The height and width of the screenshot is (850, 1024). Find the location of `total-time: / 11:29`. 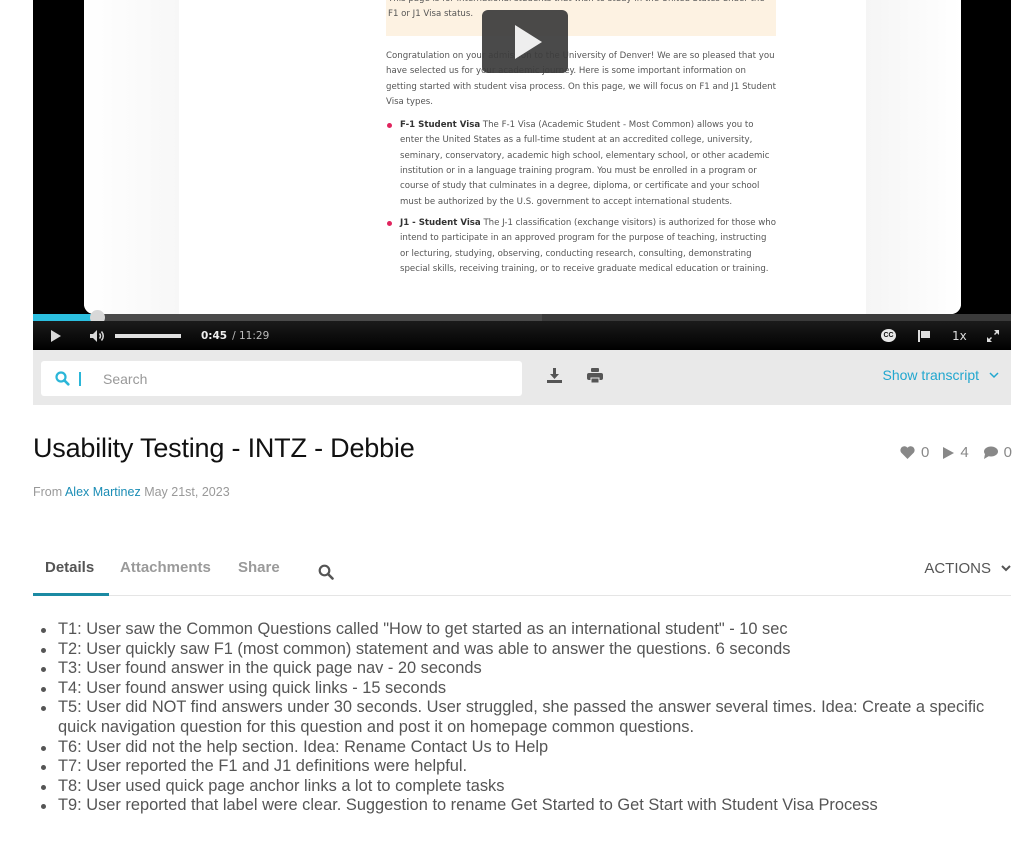

total-time: / 11:29 is located at coordinates (251, 335).